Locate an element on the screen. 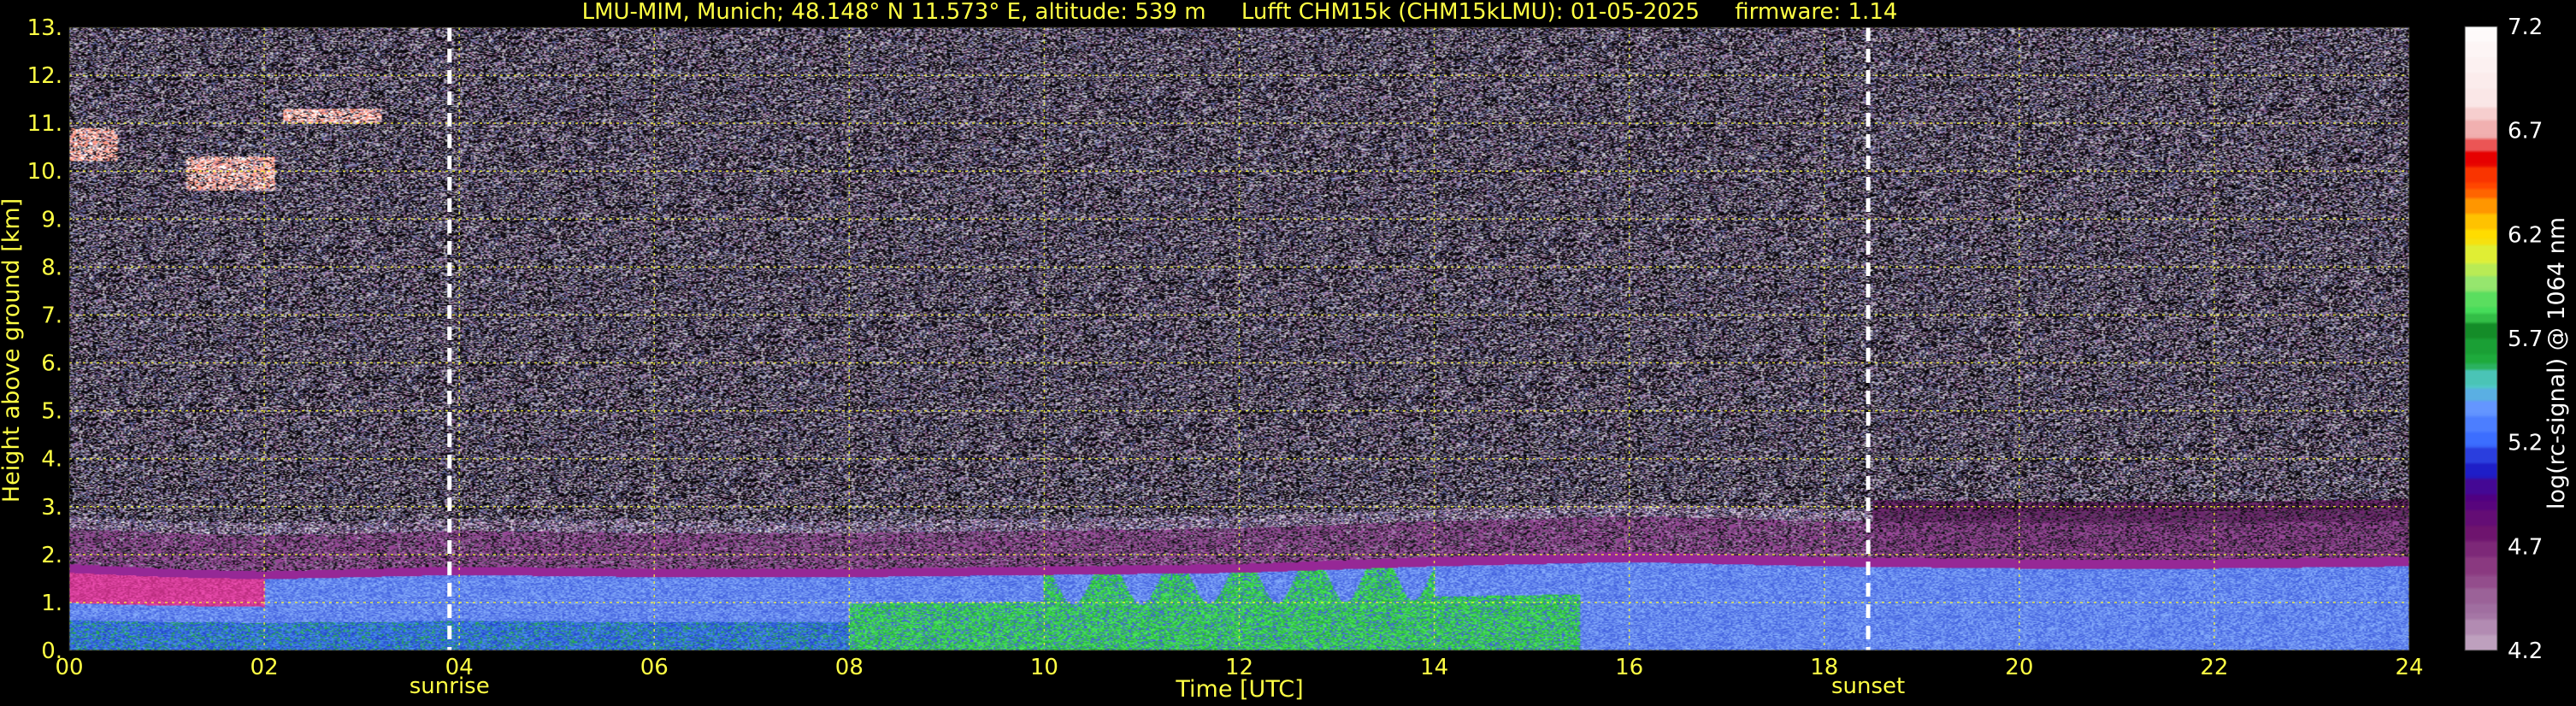 This screenshot has height=706, width=2576. colorbar-tick-label: 4.2 is located at coordinates (2525, 651).